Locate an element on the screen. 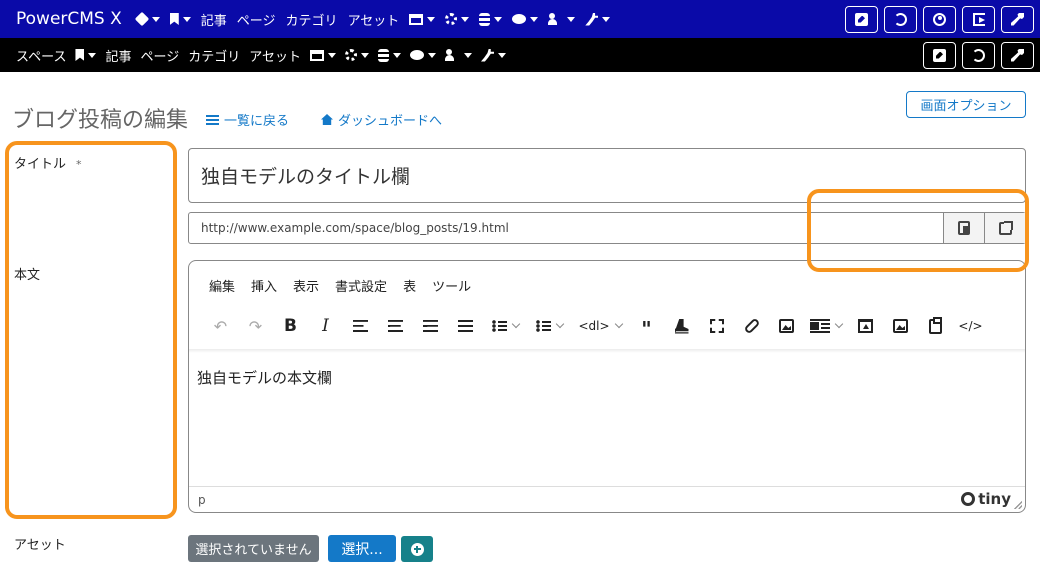 This screenshot has height=580, width=1040. undo-button: ↶ is located at coordinates (220, 326).